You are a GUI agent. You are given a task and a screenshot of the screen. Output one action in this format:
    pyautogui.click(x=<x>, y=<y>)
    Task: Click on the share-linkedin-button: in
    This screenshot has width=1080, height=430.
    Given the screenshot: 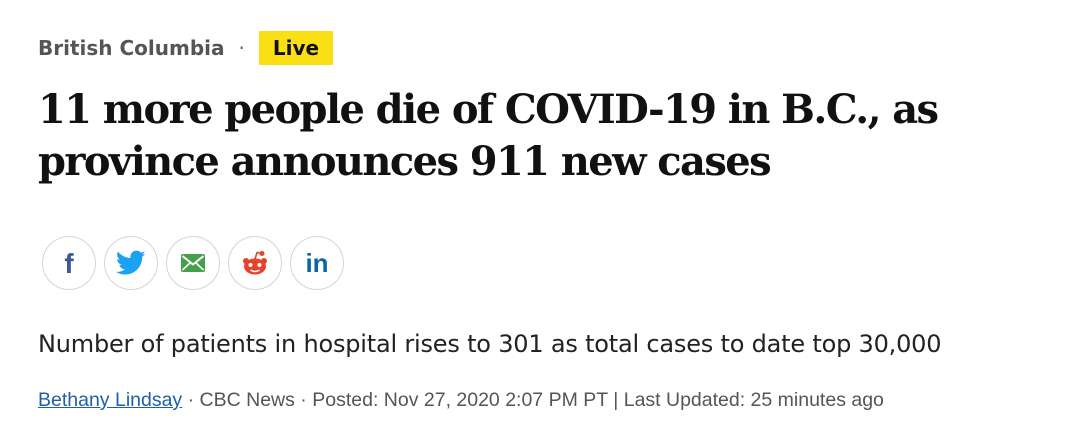 What is the action you would take?
    pyautogui.click(x=317, y=263)
    